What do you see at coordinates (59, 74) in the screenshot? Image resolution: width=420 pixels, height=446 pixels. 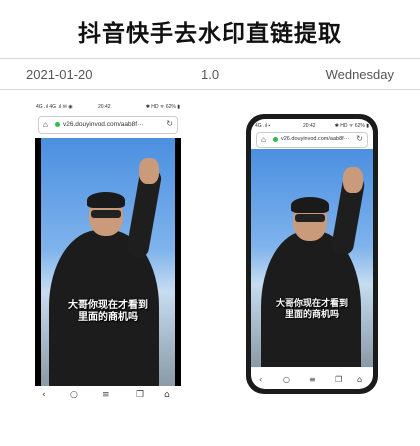 I see `date-label: 2021-01-20` at bounding box center [59, 74].